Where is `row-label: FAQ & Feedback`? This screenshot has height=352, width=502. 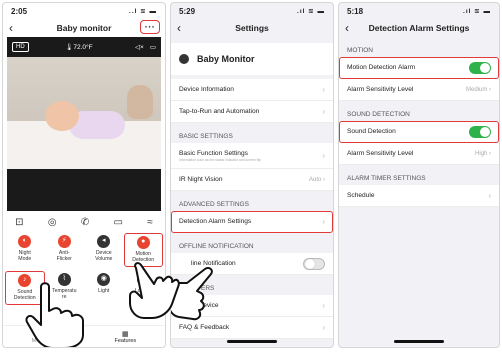
row-label: FAQ & Feedback is located at coordinates (204, 327).